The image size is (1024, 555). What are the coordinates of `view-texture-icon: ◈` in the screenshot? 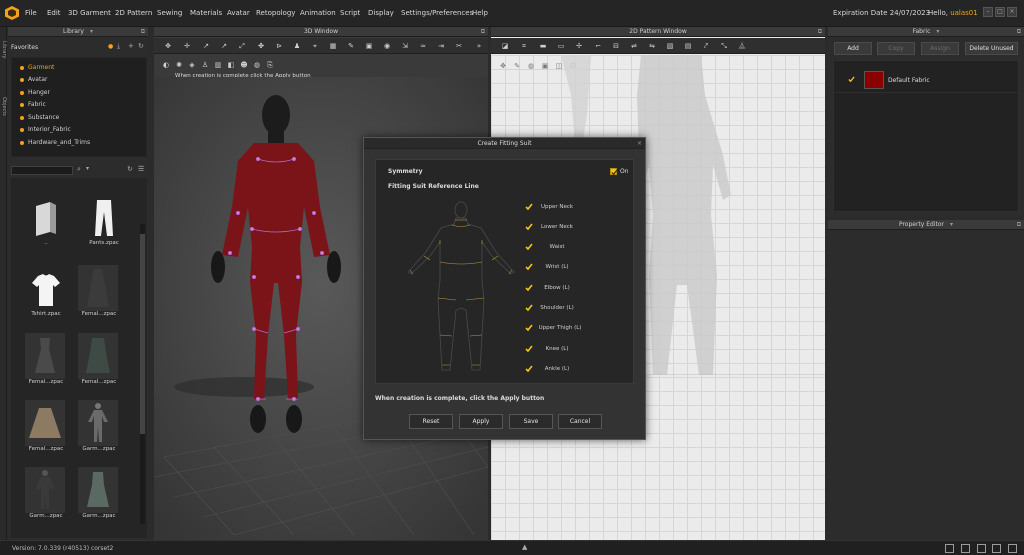 It's located at (192, 65).